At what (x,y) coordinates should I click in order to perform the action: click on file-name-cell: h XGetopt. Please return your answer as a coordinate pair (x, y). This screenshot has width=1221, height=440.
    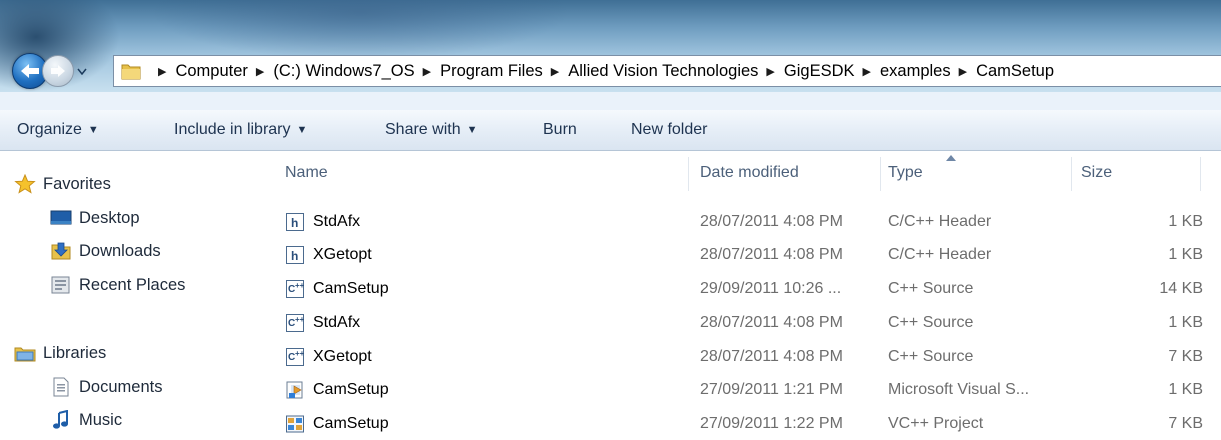
    Looking at the image, I should click on (328, 254).